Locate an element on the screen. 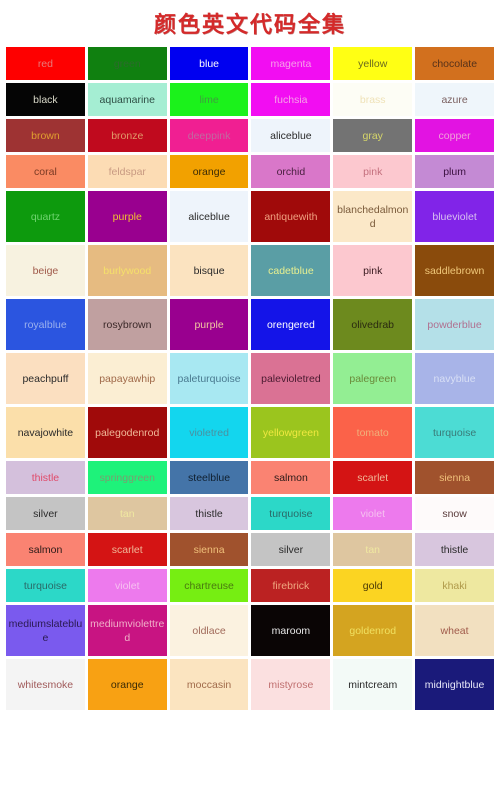 The height and width of the screenshot is (801, 500). color-swatch-papayawhip: papayawhip is located at coordinates (127, 378).